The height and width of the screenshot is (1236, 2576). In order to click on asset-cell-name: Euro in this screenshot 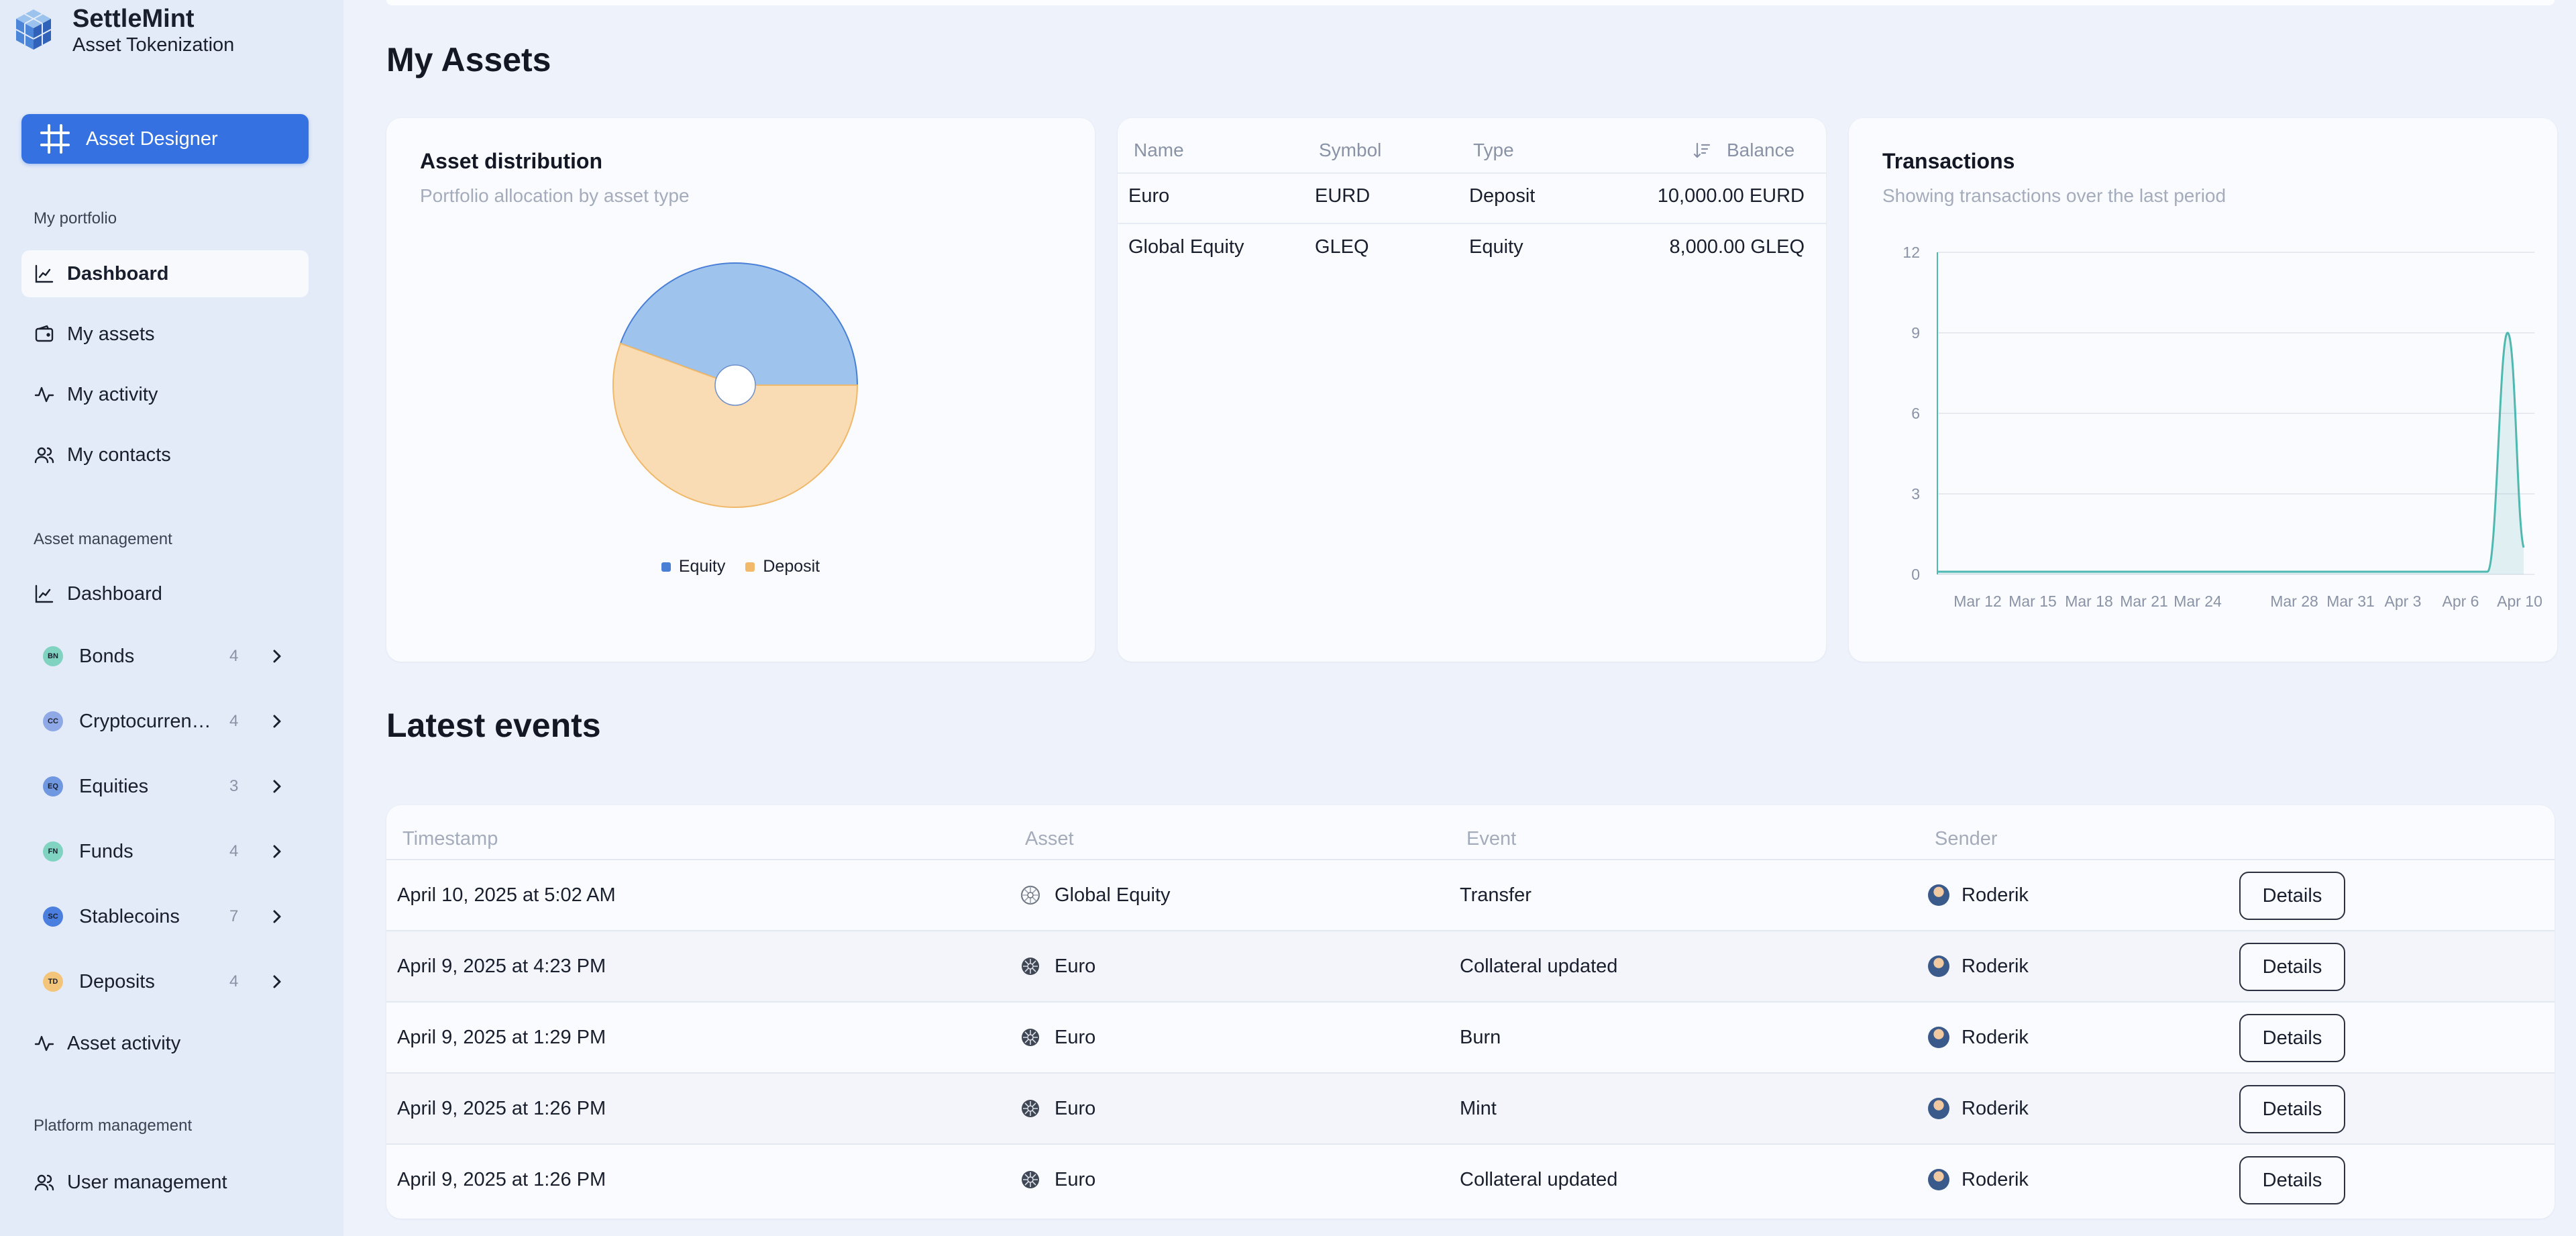, I will do `click(1149, 196)`.